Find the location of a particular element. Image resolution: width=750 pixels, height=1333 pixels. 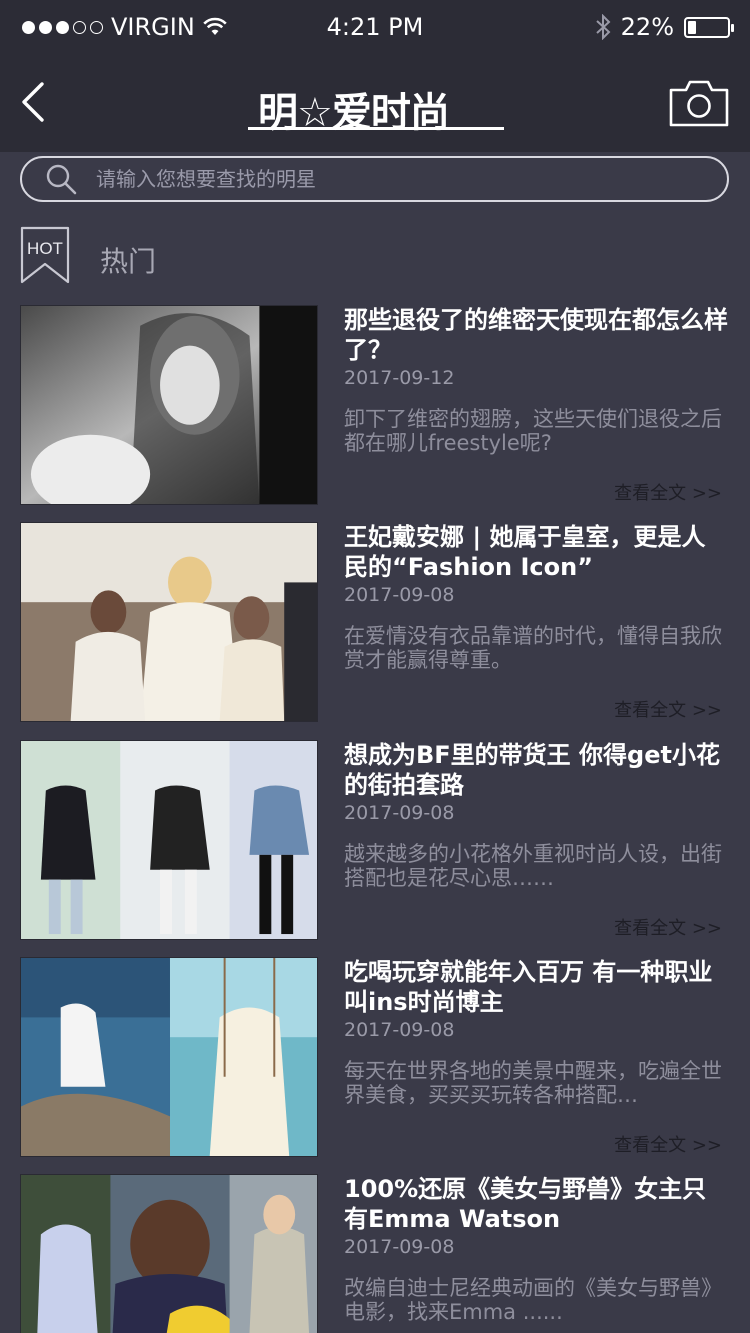

battery-icon is located at coordinates (709, 27).